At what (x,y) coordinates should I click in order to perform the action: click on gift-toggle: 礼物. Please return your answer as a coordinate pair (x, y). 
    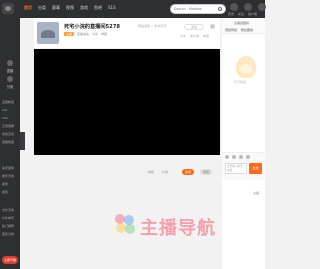
    Looking at the image, I should click on (165, 172).